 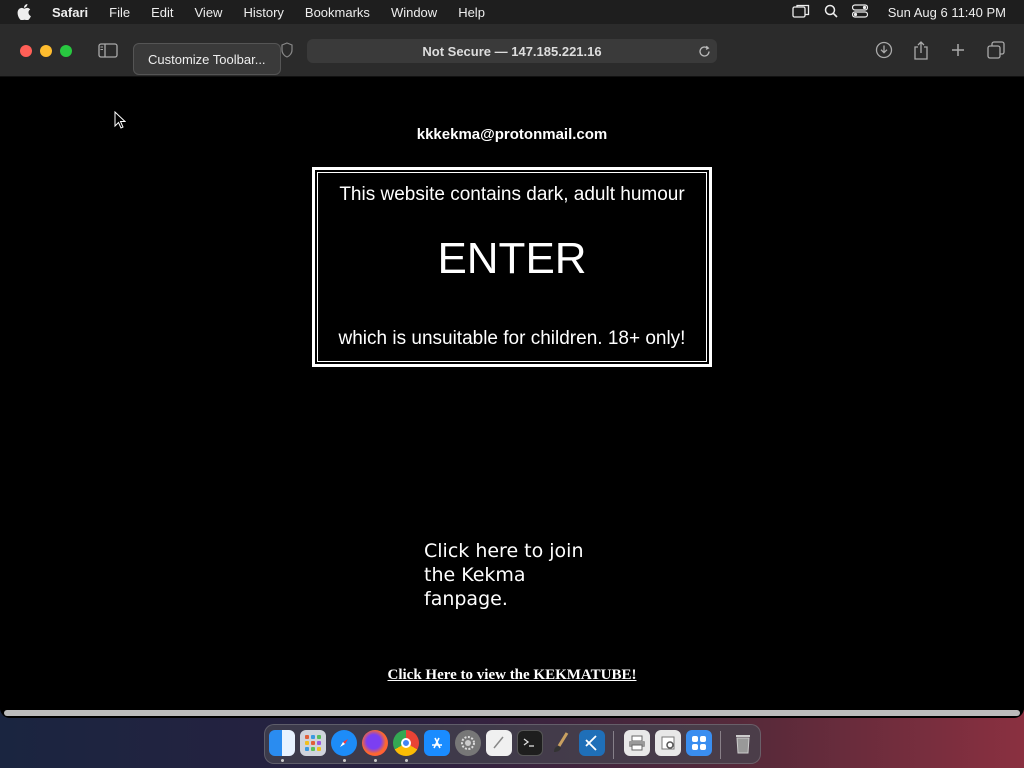 I want to click on chrome-running-indicator, so click(x=406, y=760).